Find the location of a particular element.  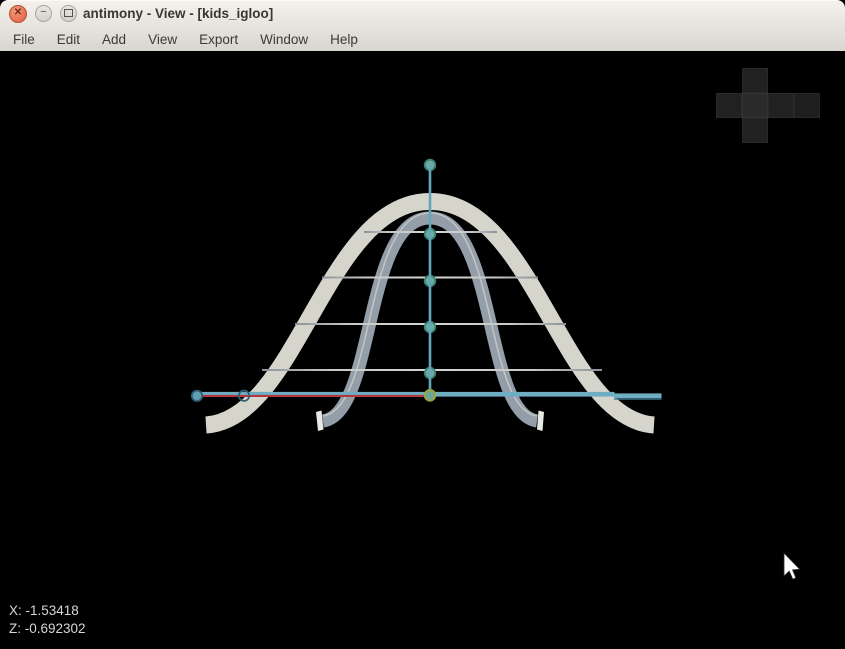

menu-view: View is located at coordinates (162, 39).